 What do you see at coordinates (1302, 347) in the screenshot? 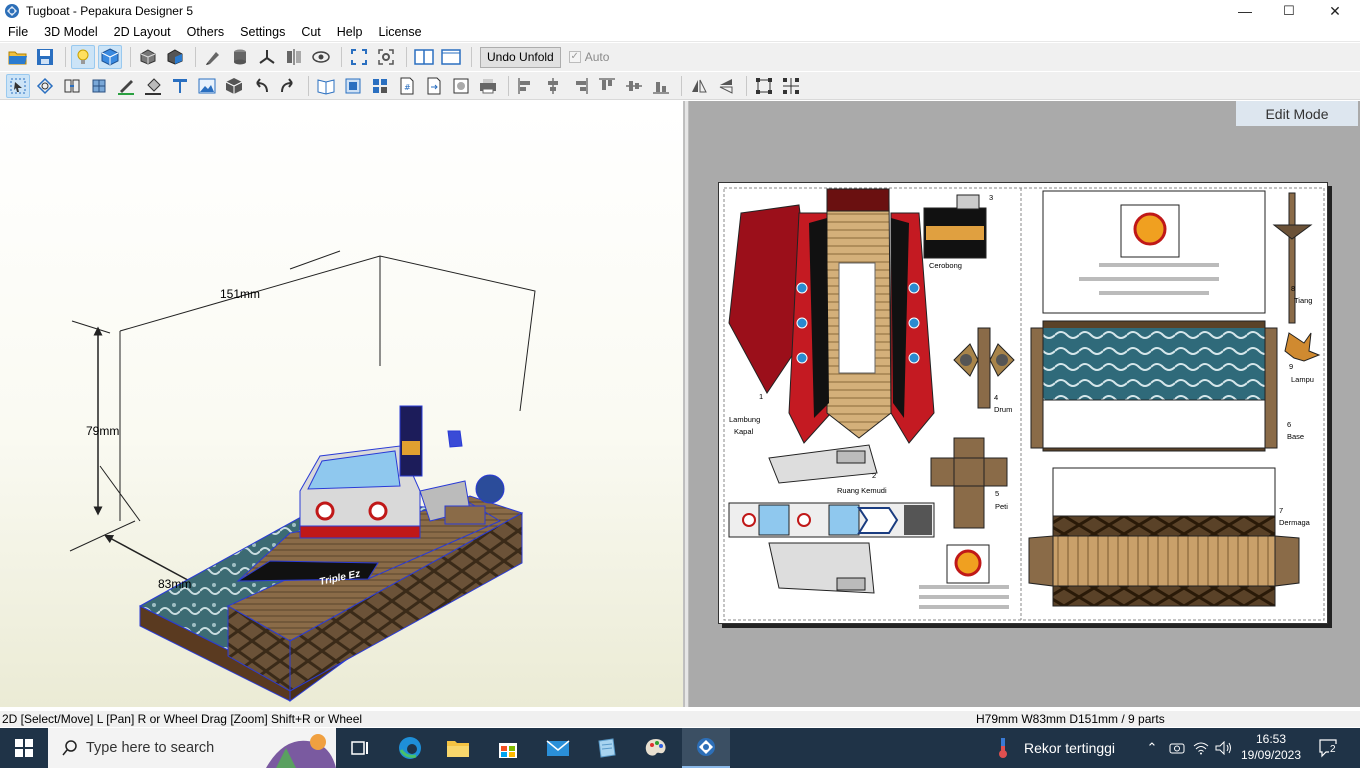
I see `part-9-lamp` at bounding box center [1302, 347].